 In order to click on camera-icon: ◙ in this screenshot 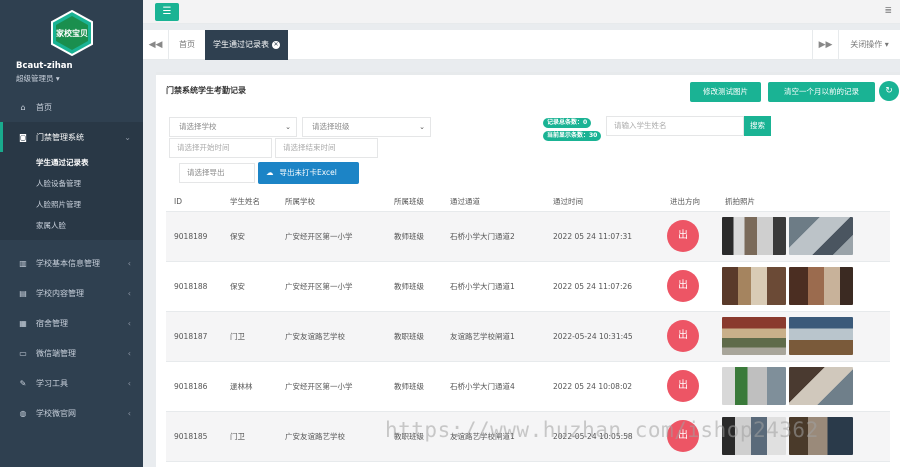, I will do `click(23, 137)`.